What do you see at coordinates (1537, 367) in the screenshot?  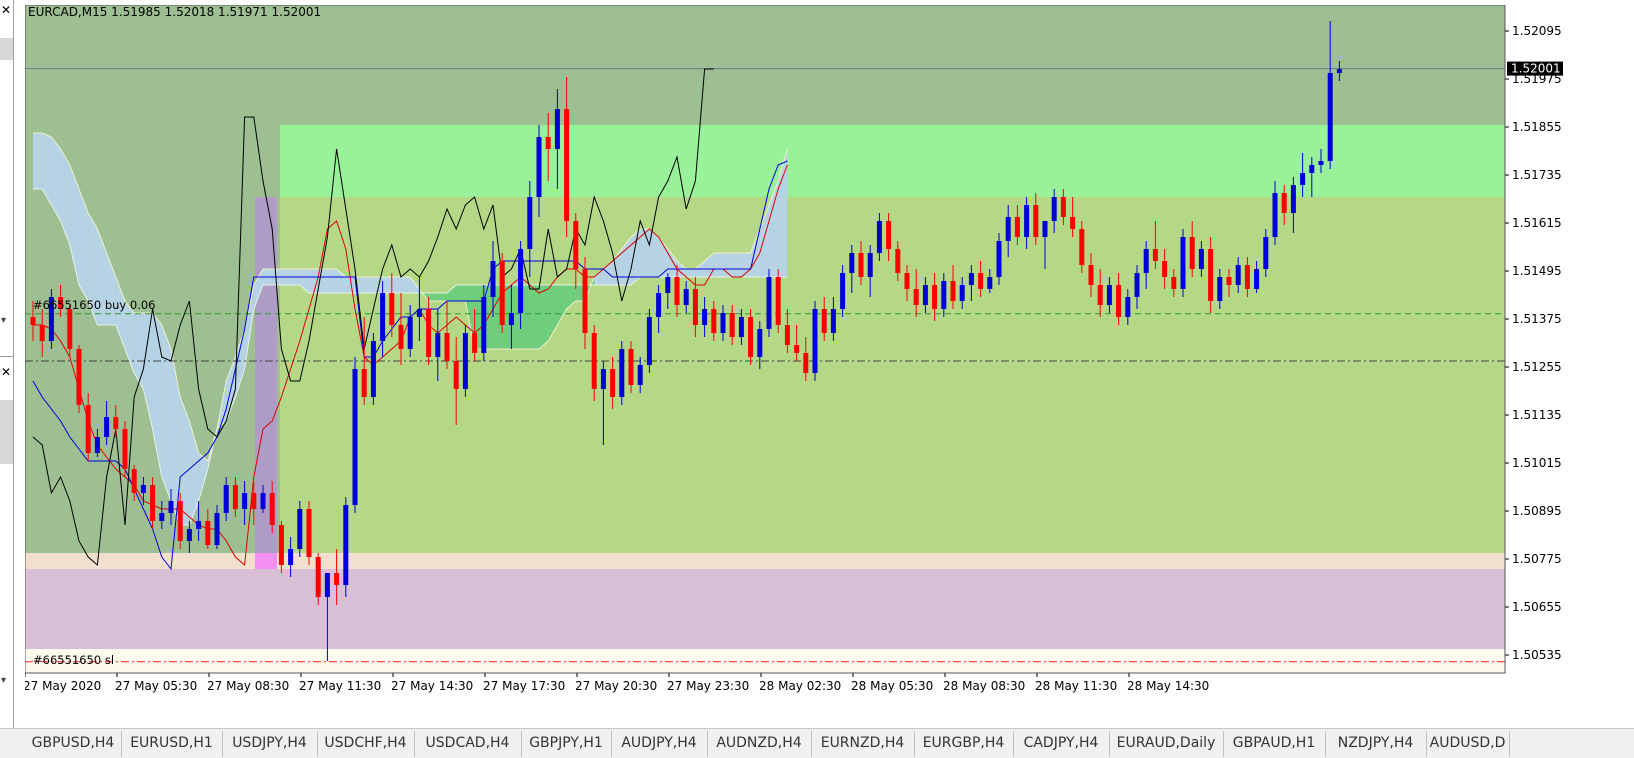 I see `price-tick-label: 1.51255` at bounding box center [1537, 367].